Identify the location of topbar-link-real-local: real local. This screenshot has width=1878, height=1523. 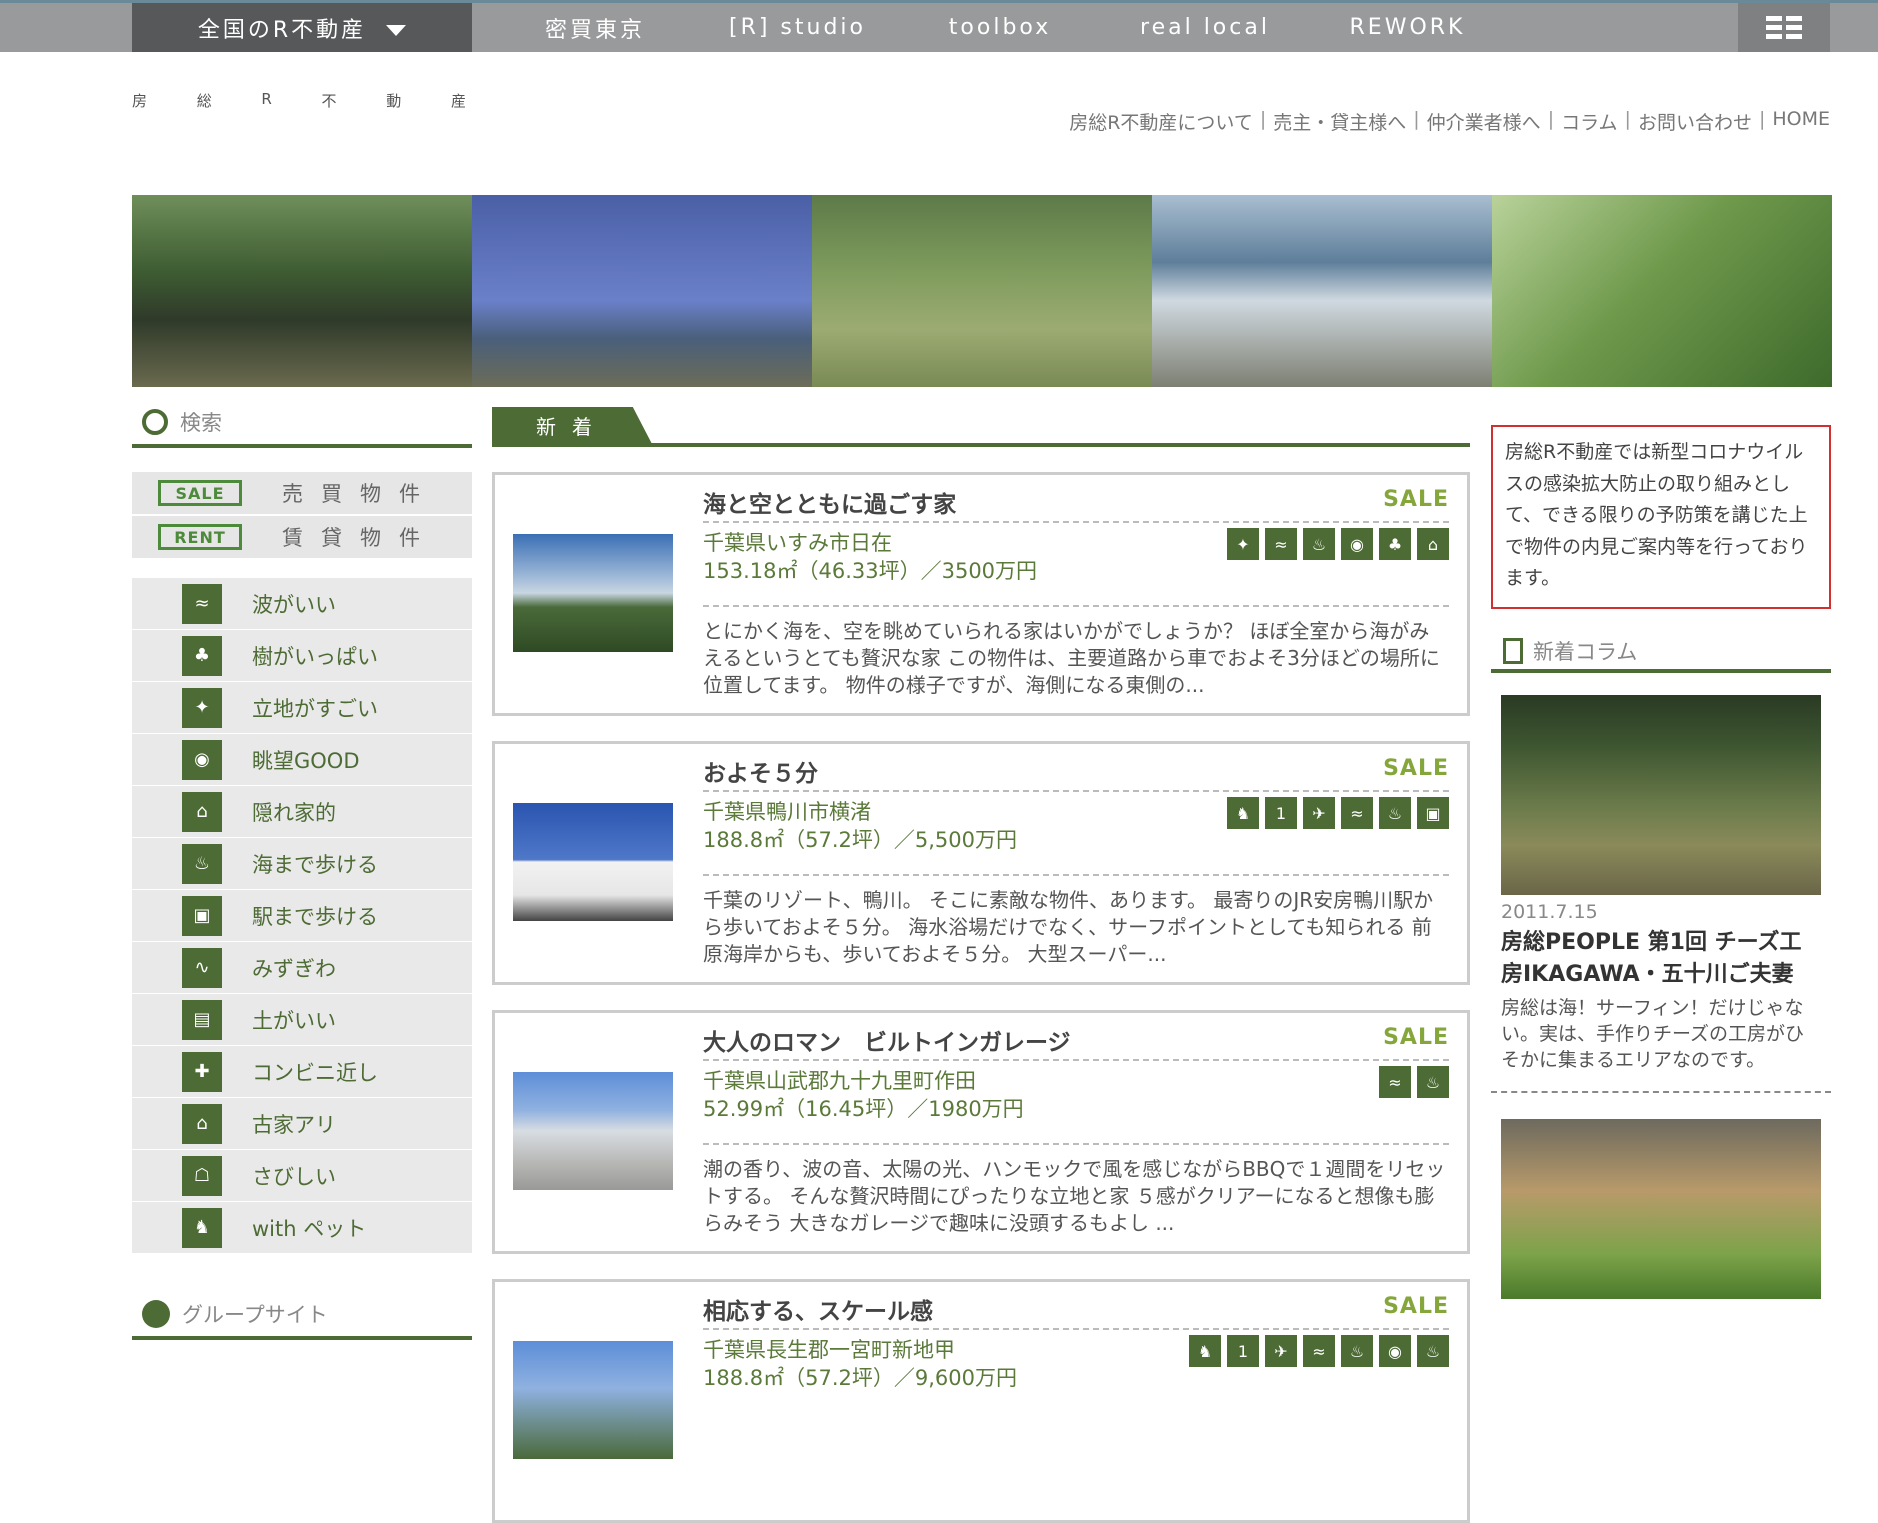
(1205, 27).